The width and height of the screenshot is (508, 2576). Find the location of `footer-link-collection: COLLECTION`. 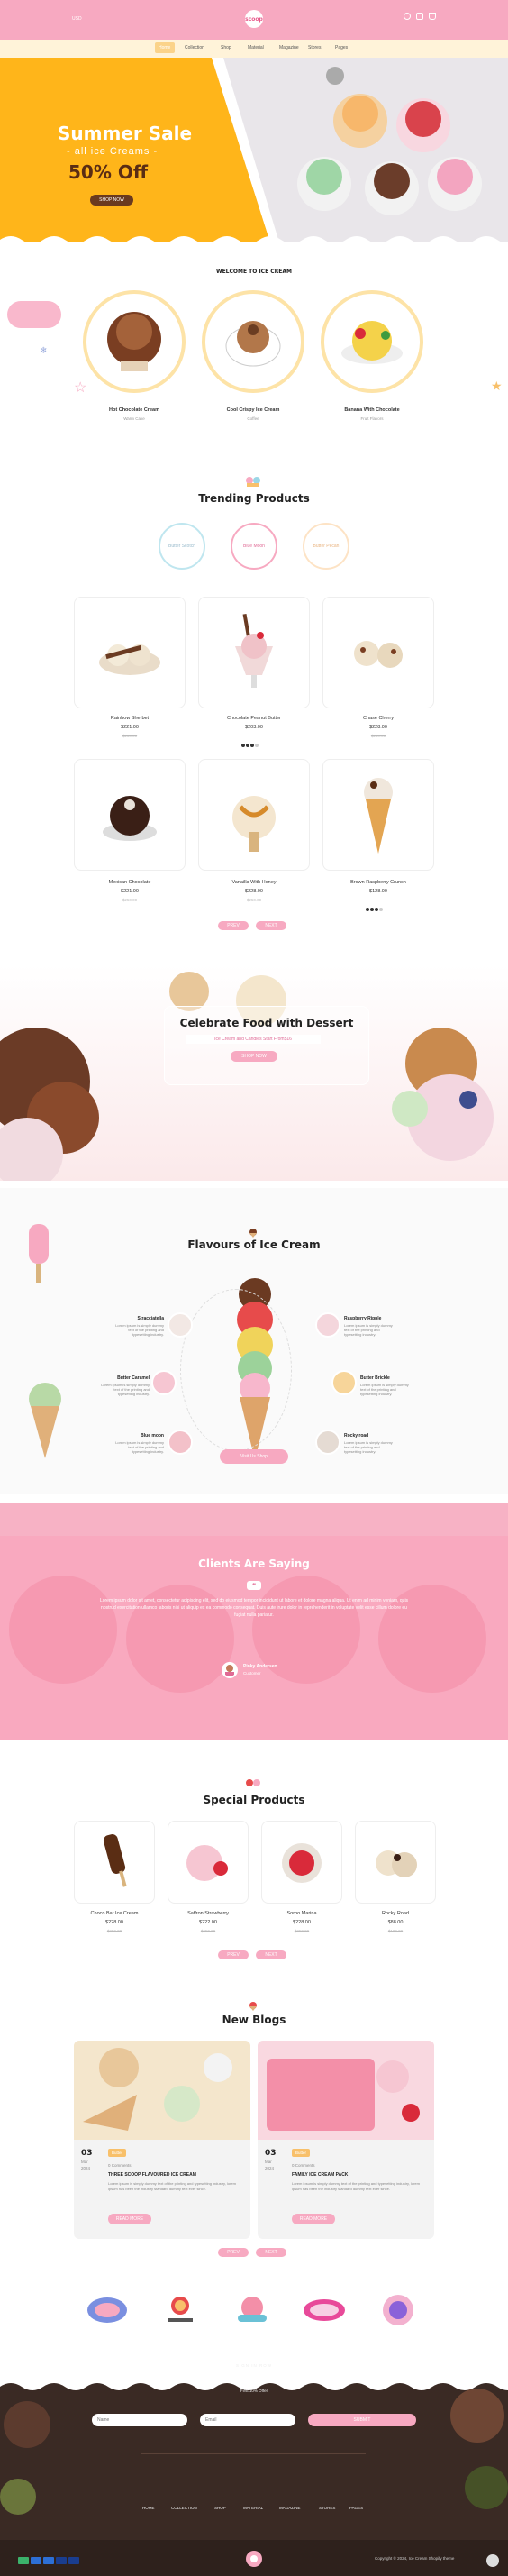

footer-link-collection: COLLECTION is located at coordinates (184, 2508).